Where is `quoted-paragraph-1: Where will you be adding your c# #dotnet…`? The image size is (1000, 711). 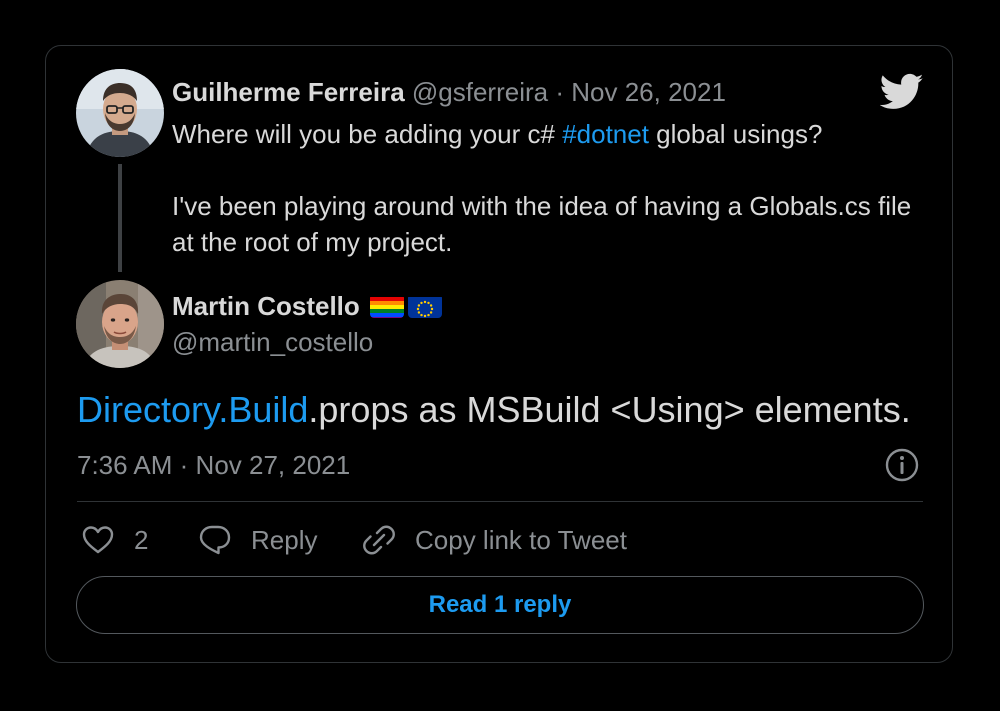 quoted-paragraph-1: Where will you be adding your c# #dotnet… is located at coordinates (542, 134).